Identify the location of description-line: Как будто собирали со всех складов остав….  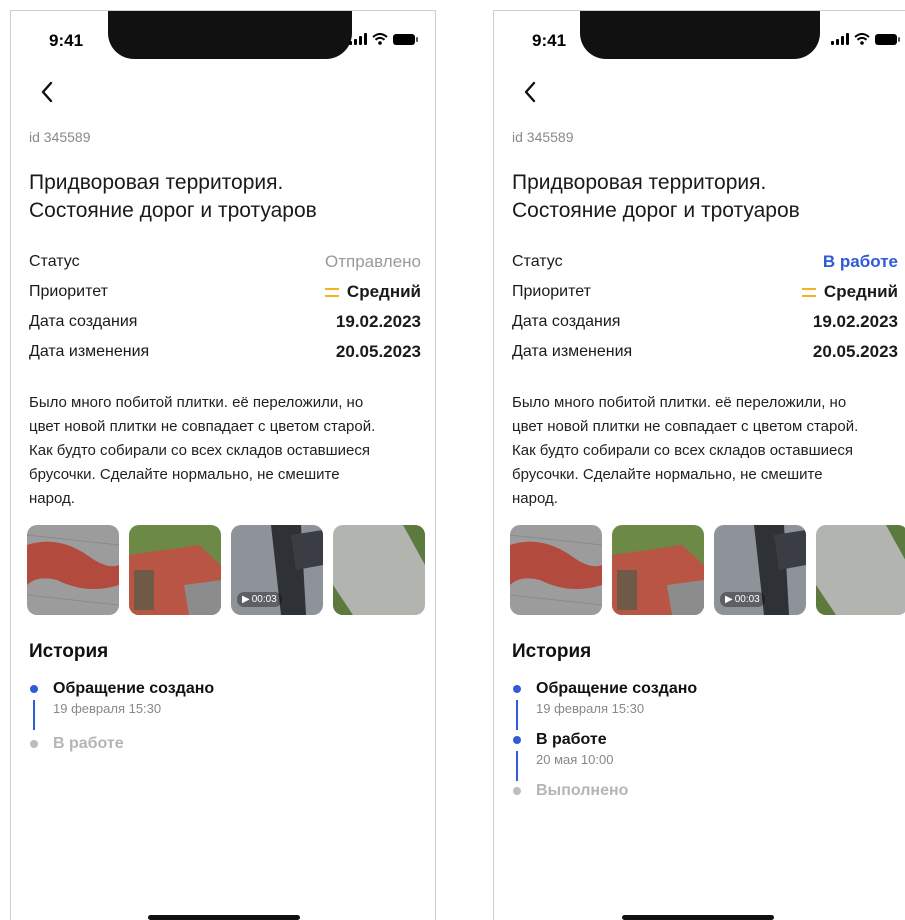
(682, 450).